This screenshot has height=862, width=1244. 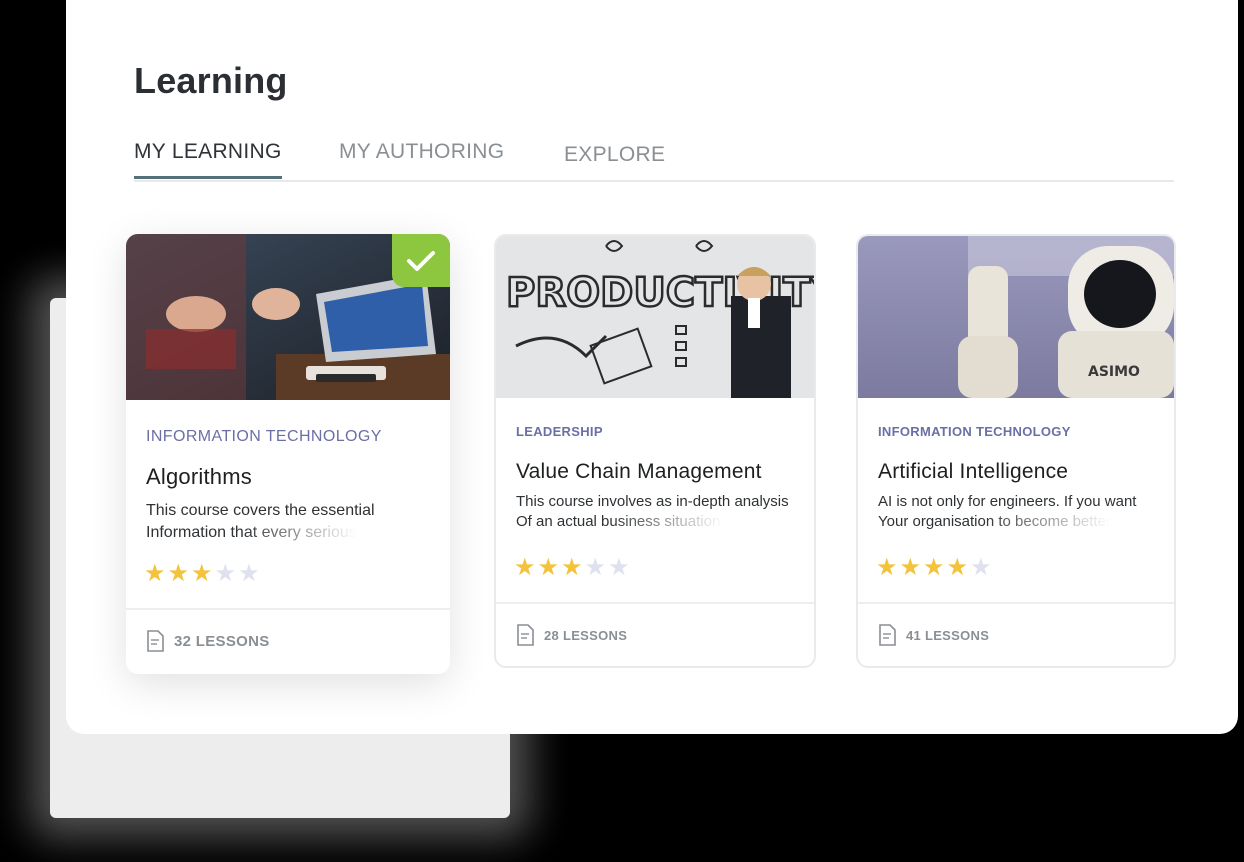 I want to click on course-title: Algorithms, so click(x=199, y=476).